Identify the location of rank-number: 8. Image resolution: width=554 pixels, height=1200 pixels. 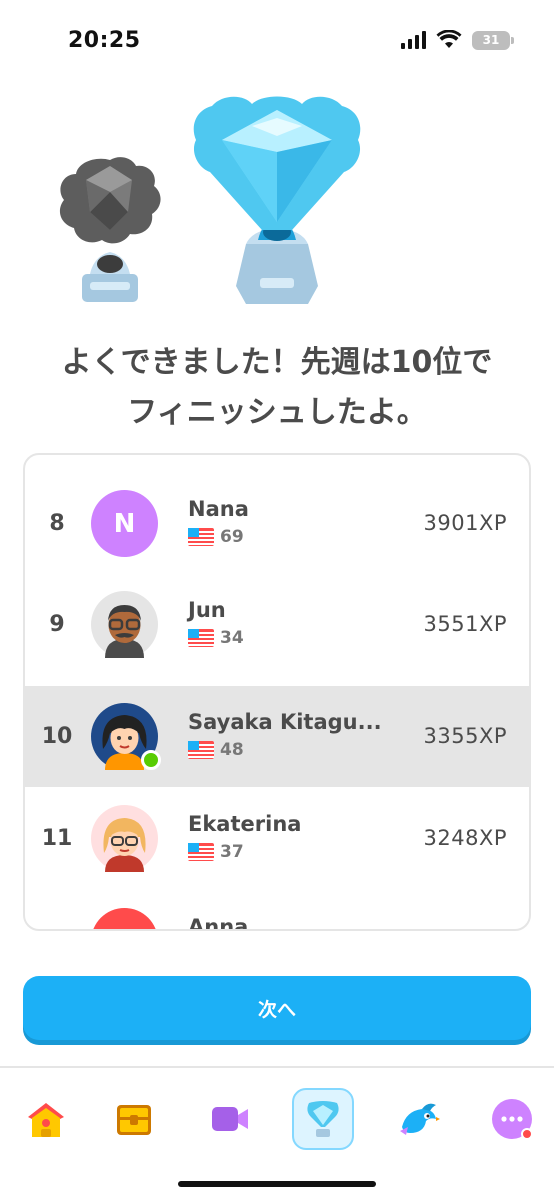
(57, 523).